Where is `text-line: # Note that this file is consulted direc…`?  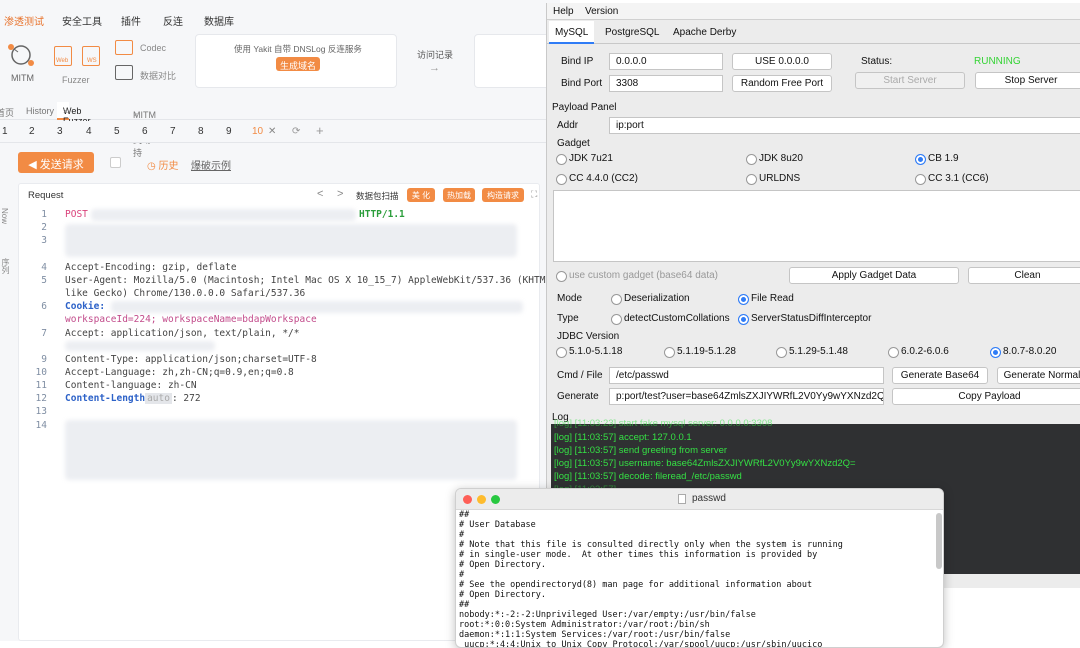
text-line: # Note that this file is consulted direc… is located at coordinates (651, 545).